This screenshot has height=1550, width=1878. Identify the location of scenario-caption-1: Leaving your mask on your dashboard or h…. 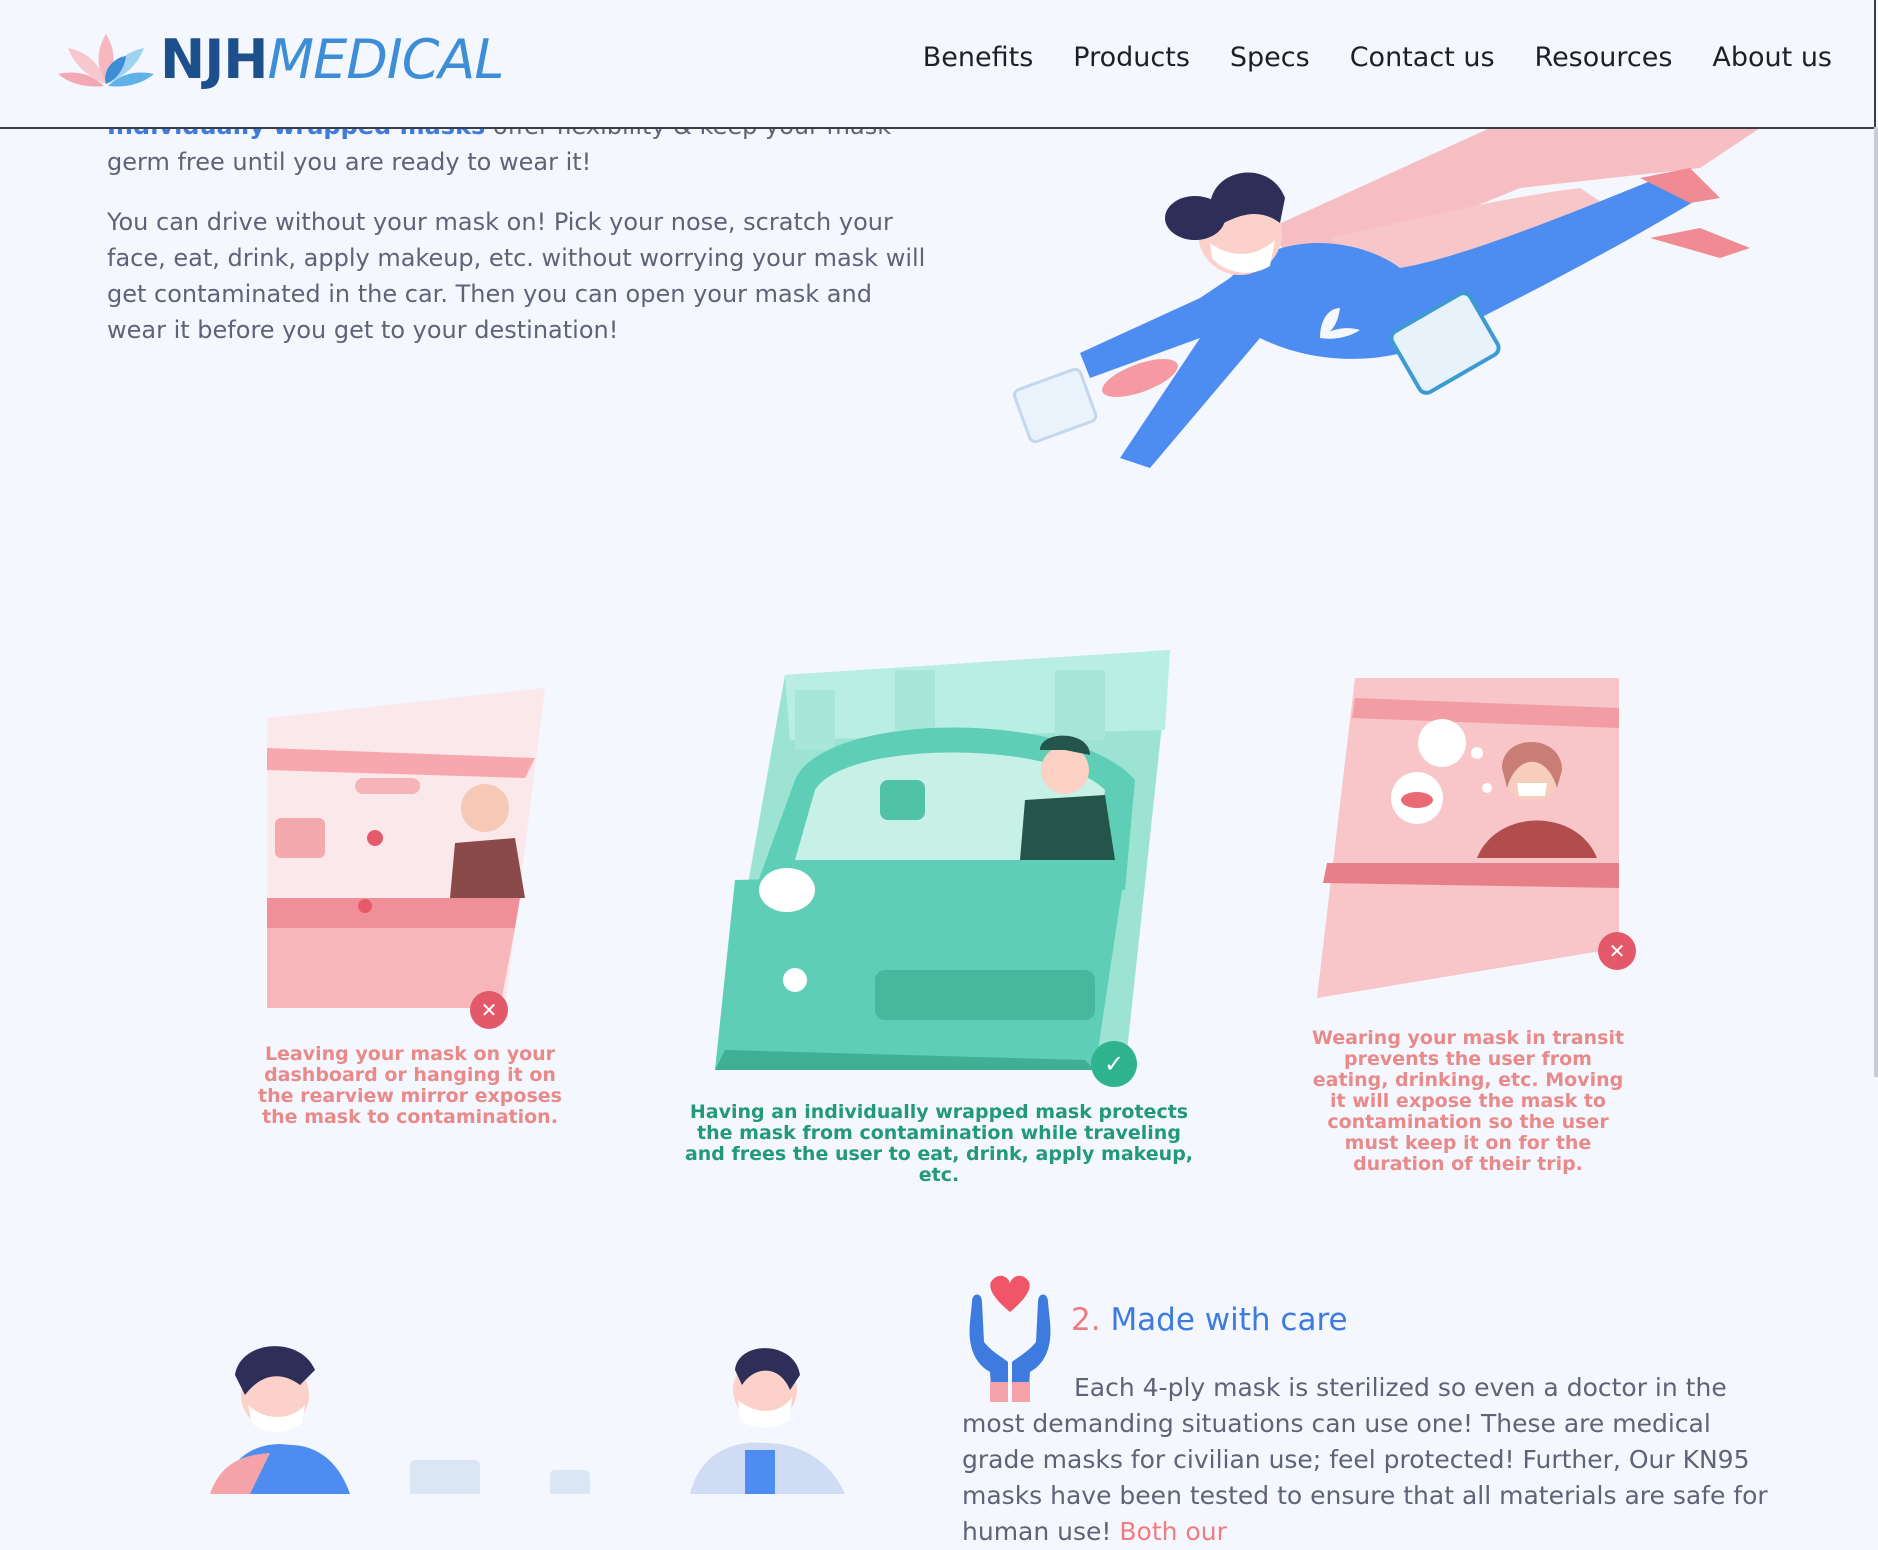
(410, 1085).